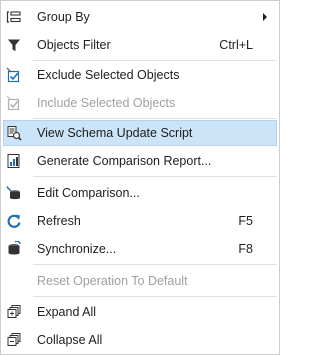 This screenshot has width=320, height=355. I want to click on menu-item-reset-operation: Reset Operation To Default, so click(140, 281).